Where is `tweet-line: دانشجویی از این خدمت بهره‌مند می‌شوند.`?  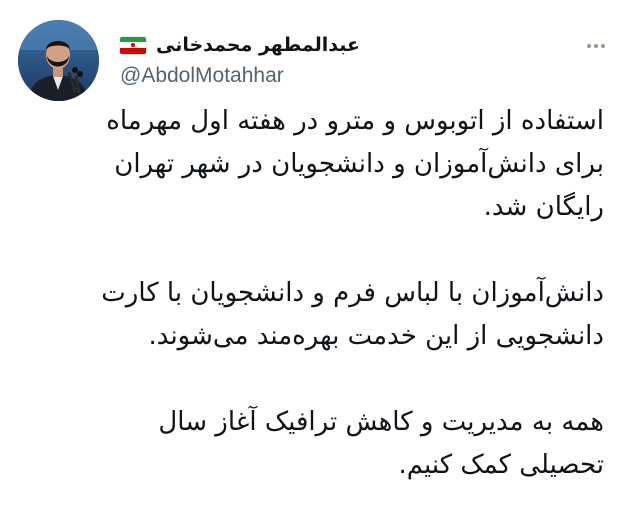
tweet-line: دانشجویی از این خدمت بهره‌مند می‌شوند. is located at coordinates (376, 336).